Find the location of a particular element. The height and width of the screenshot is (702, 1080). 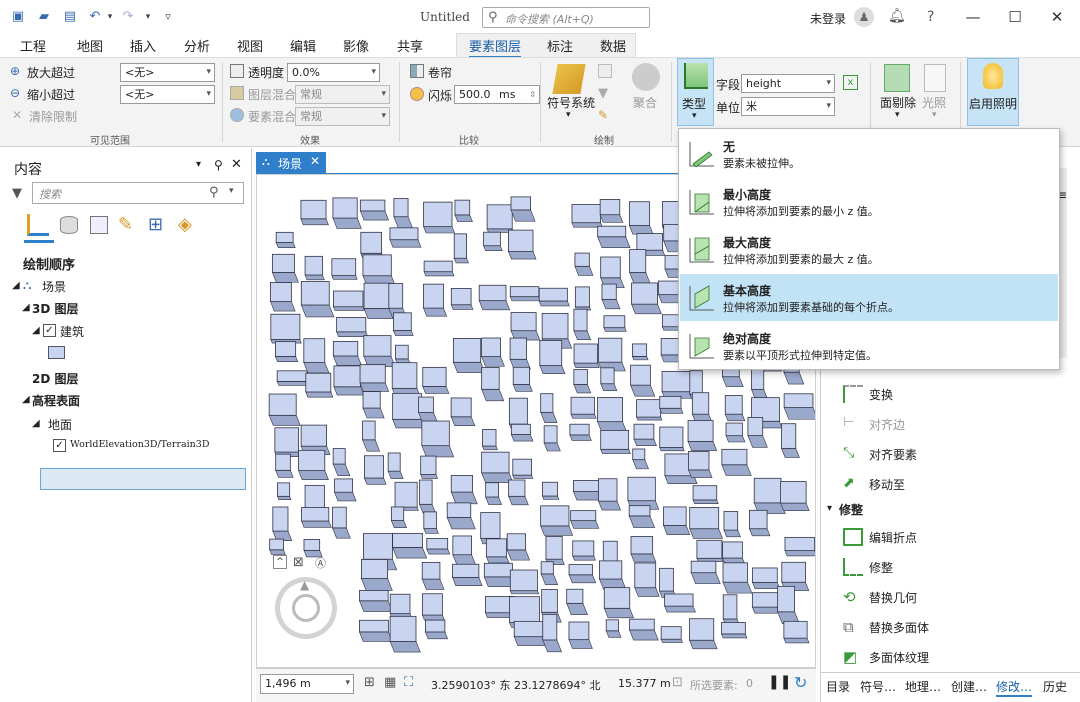

open-folder-icon: ▰ is located at coordinates (44, 17).